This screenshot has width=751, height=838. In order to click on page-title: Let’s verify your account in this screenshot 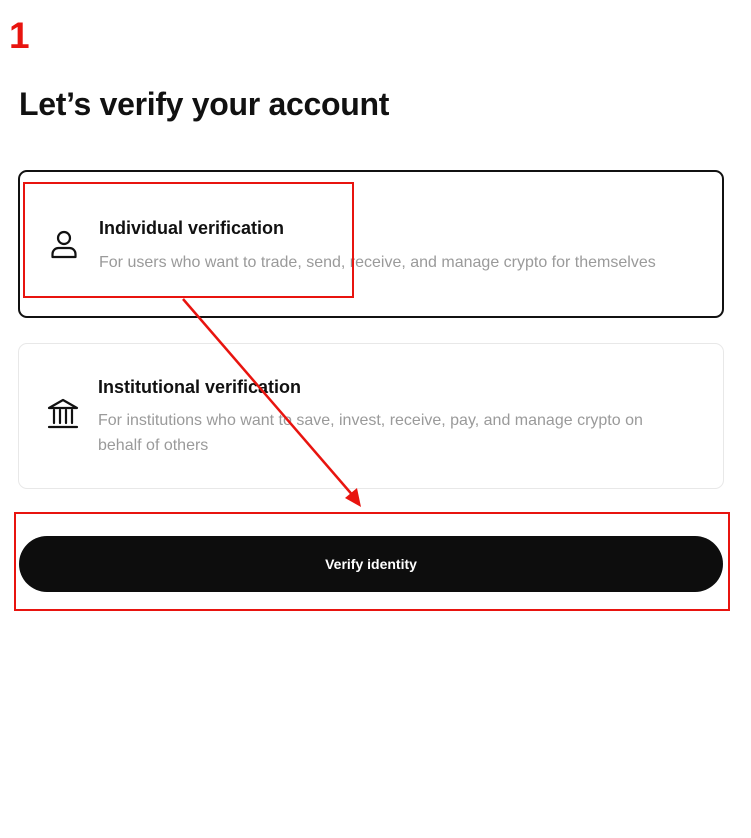, I will do `click(204, 104)`.